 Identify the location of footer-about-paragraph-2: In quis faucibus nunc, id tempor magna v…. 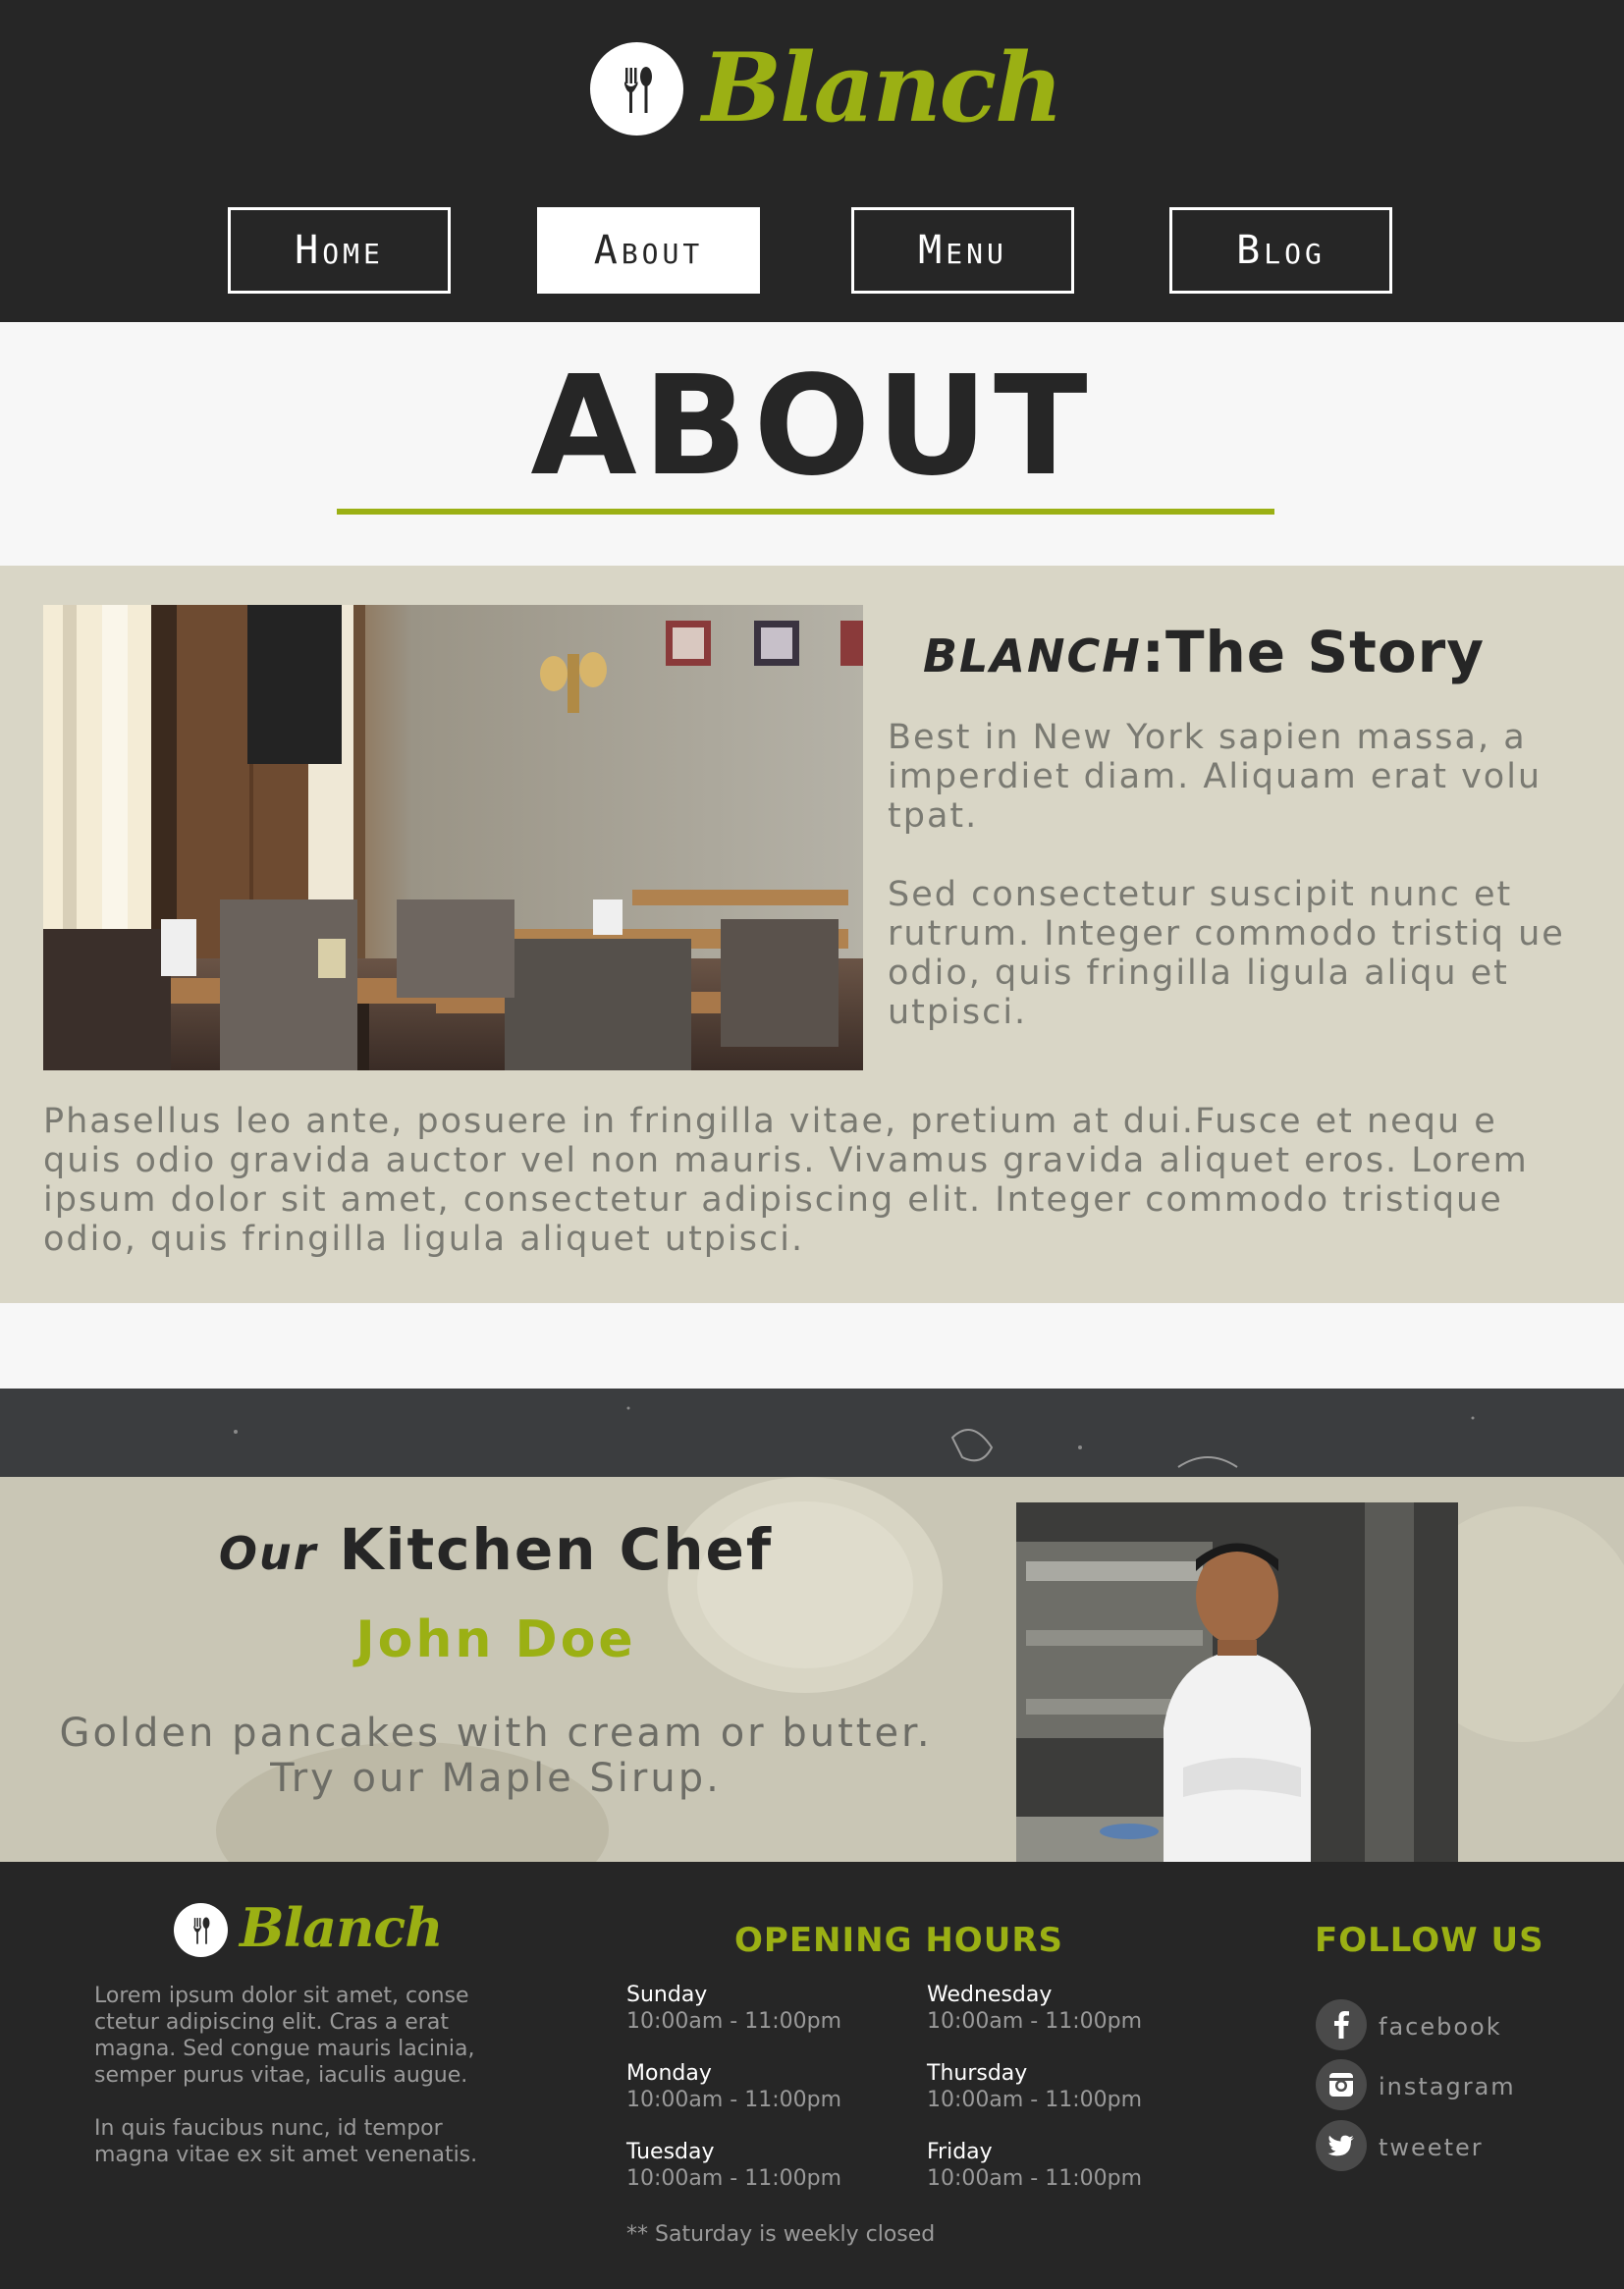
(286, 2141).